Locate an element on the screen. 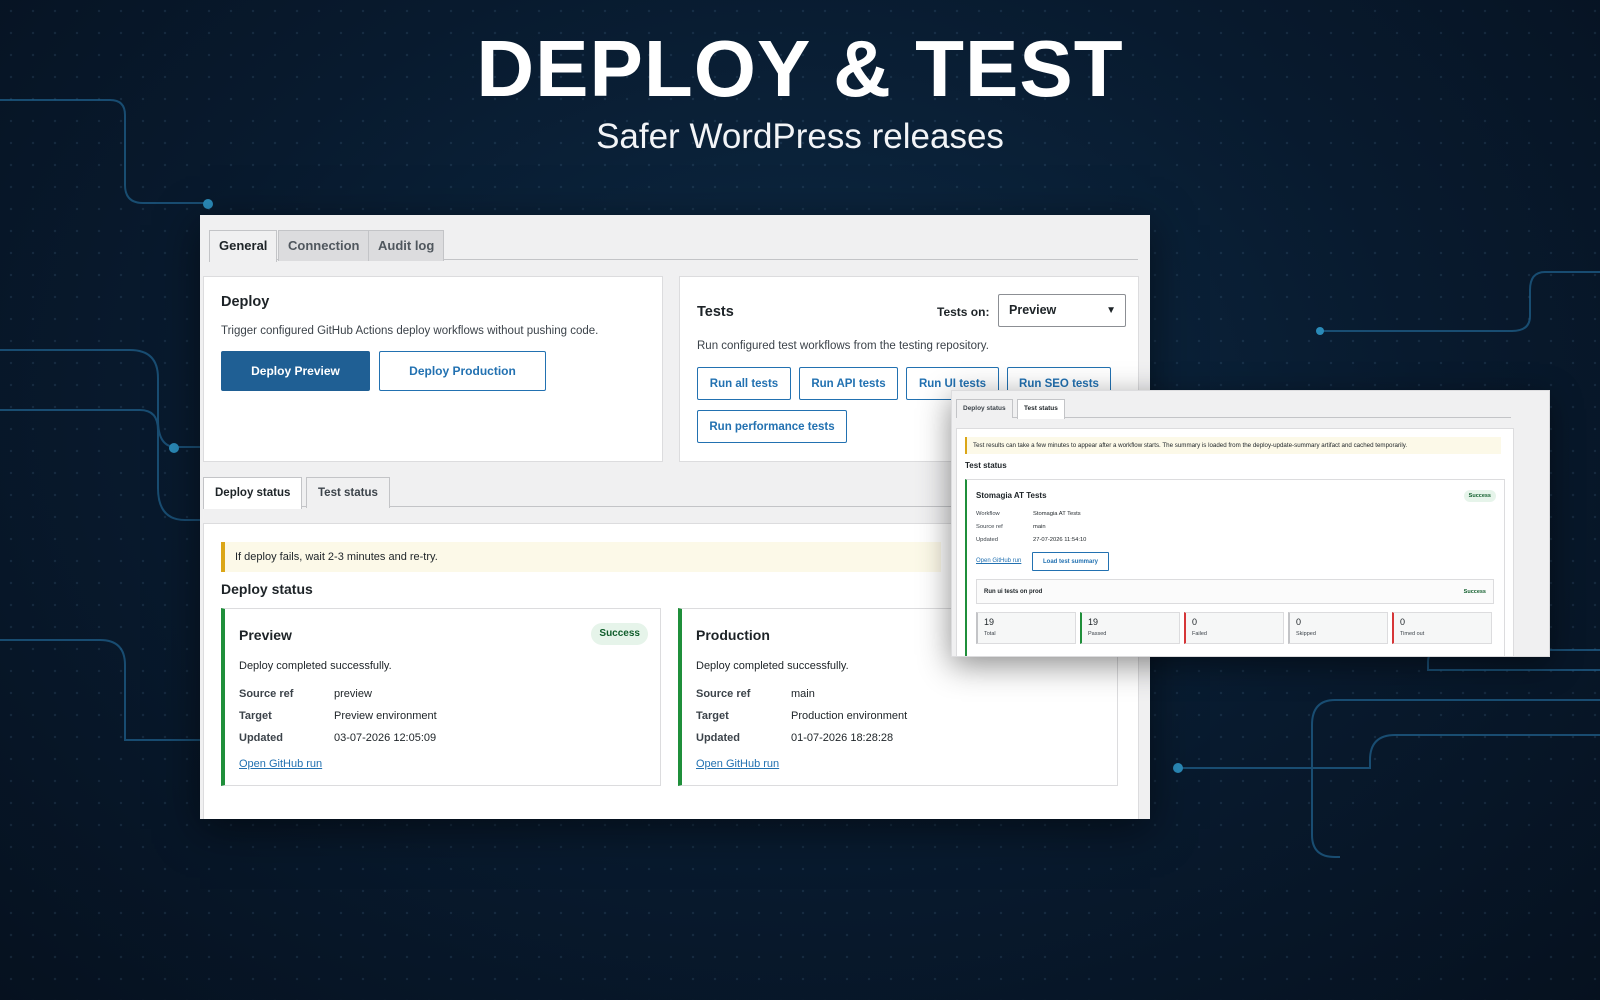 The width and height of the screenshot is (1600, 1000). tab-audit-log: Audit log is located at coordinates (406, 245).